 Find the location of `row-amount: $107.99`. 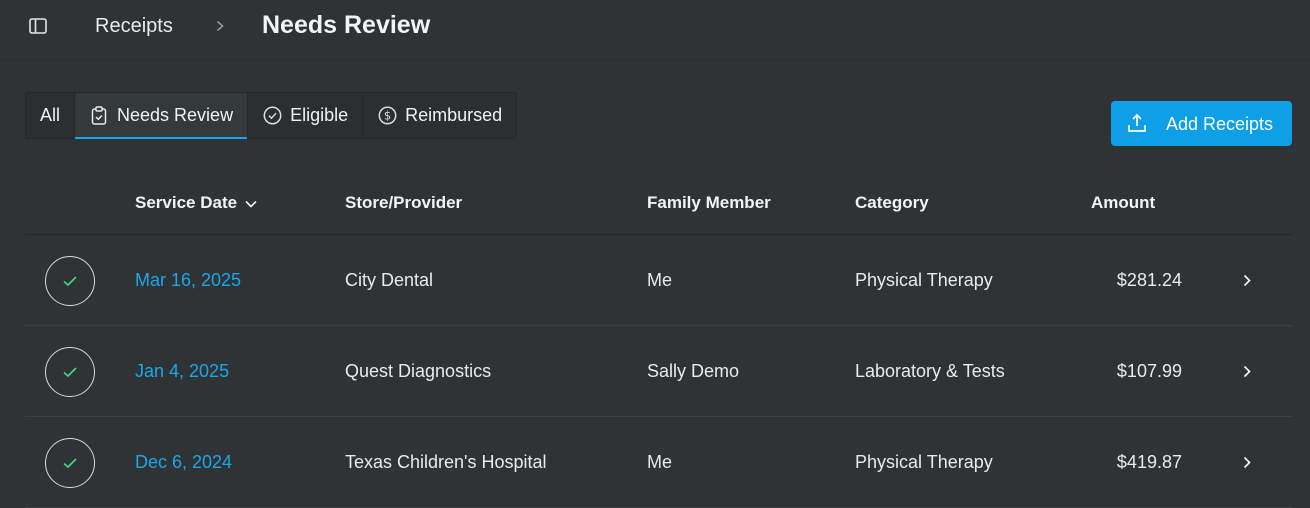

row-amount: $107.99 is located at coordinates (1149, 371).